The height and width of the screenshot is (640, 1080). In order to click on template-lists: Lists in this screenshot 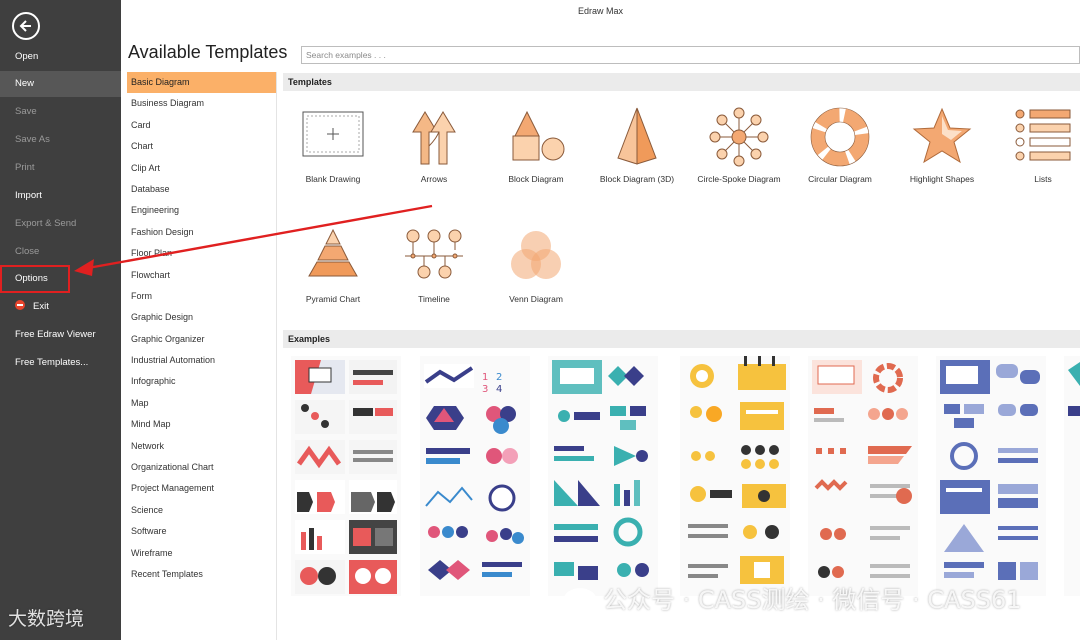, I will do `click(1036, 145)`.